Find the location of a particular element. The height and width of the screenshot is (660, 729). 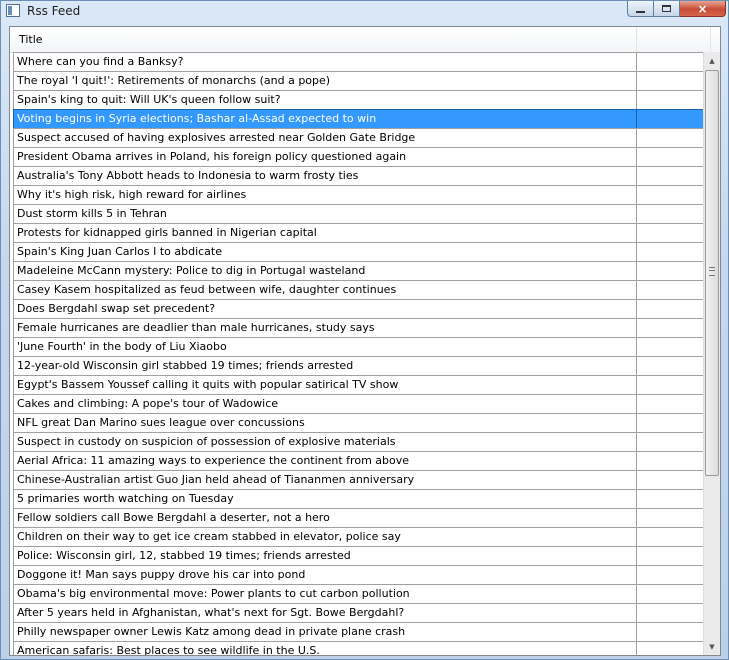

title-bar: Rss Feed × is located at coordinates (364, 11).